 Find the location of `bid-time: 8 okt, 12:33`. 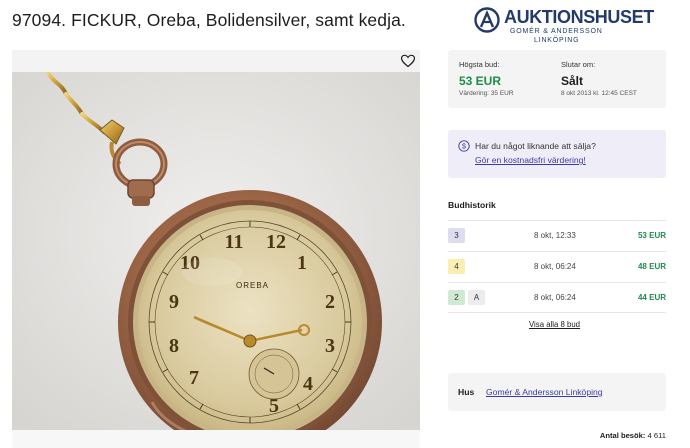

bid-time: 8 okt, 12:33 is located at coordinates (555, 235).